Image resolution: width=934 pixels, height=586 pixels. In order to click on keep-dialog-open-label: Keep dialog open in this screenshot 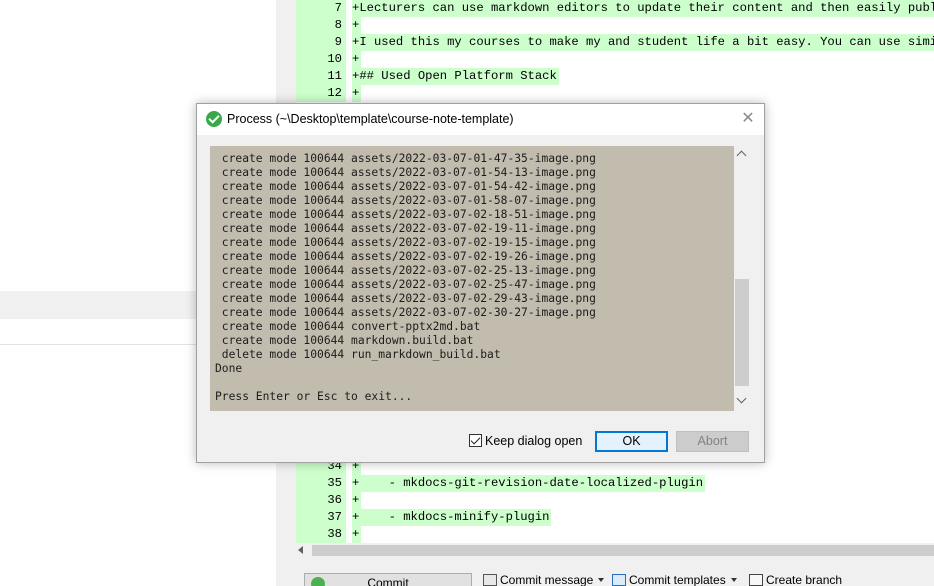, I will do `click(534, 441)`.